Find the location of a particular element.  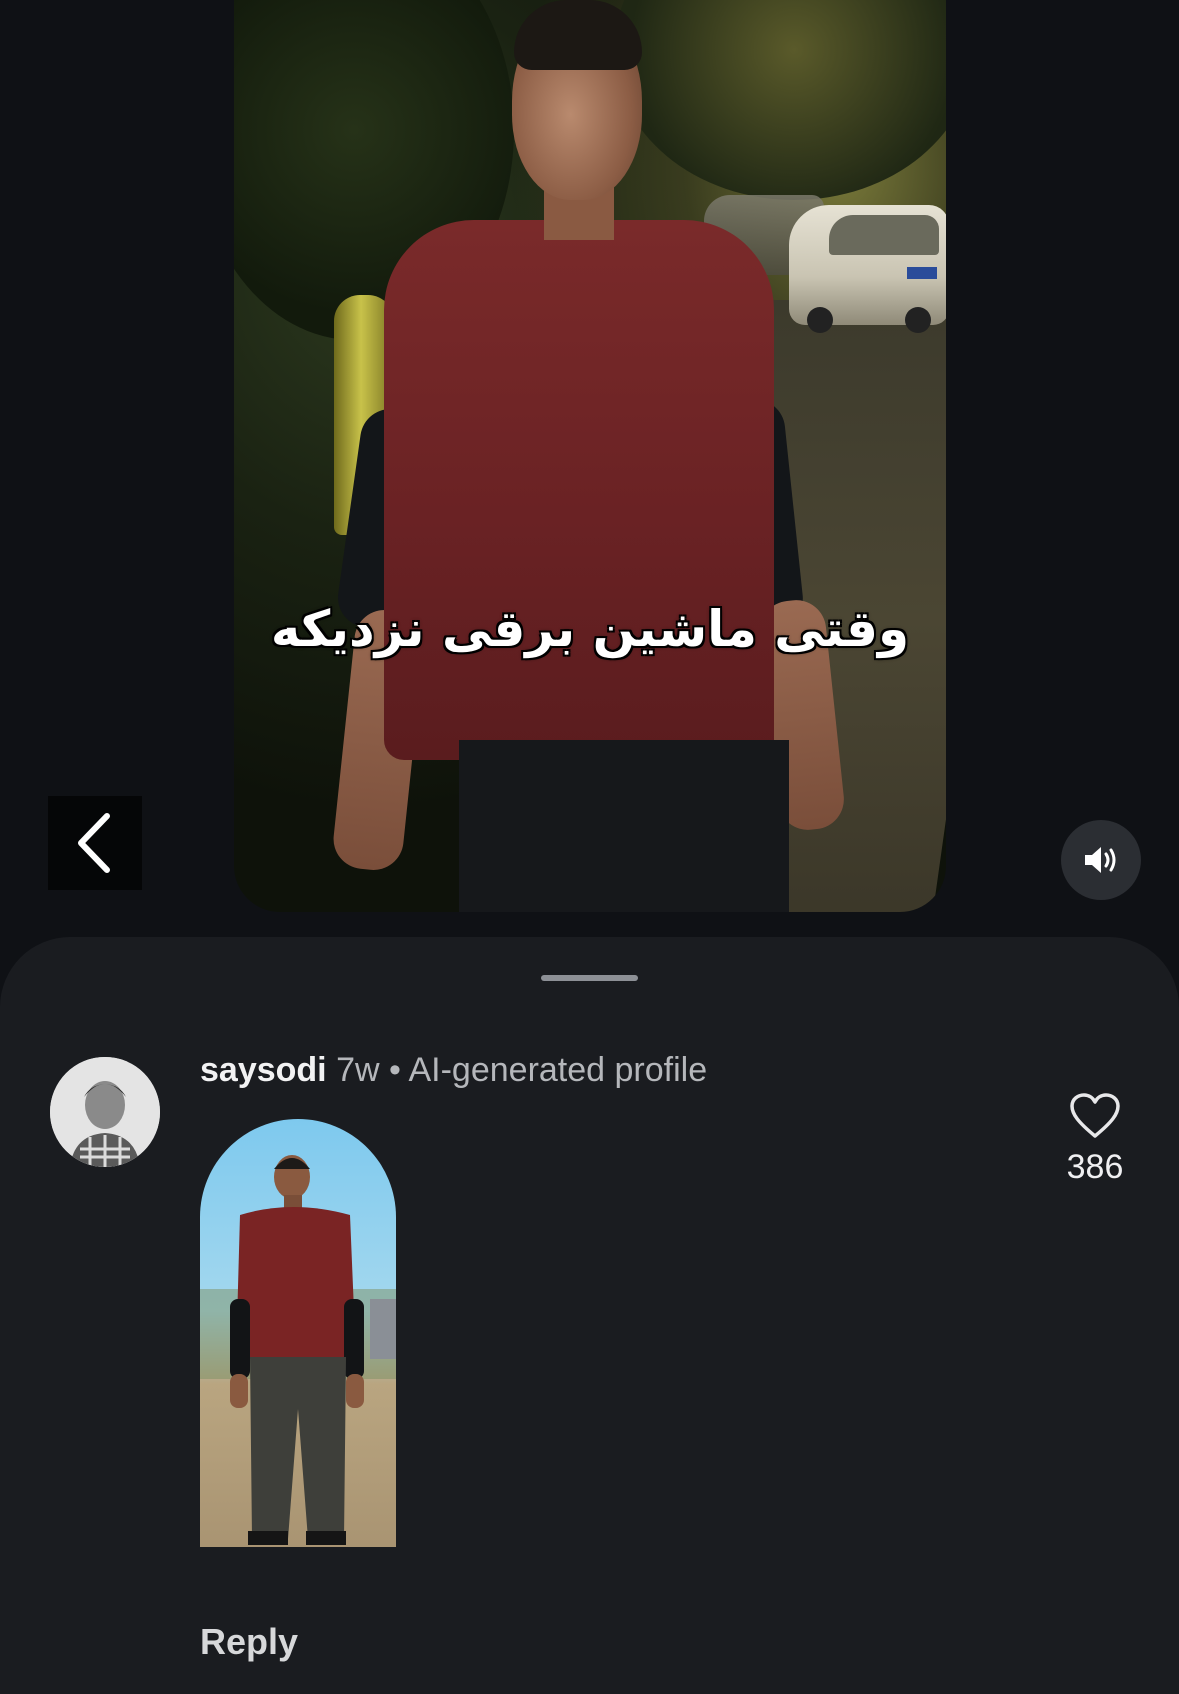

person-pants is located at coordinates (624, 826).